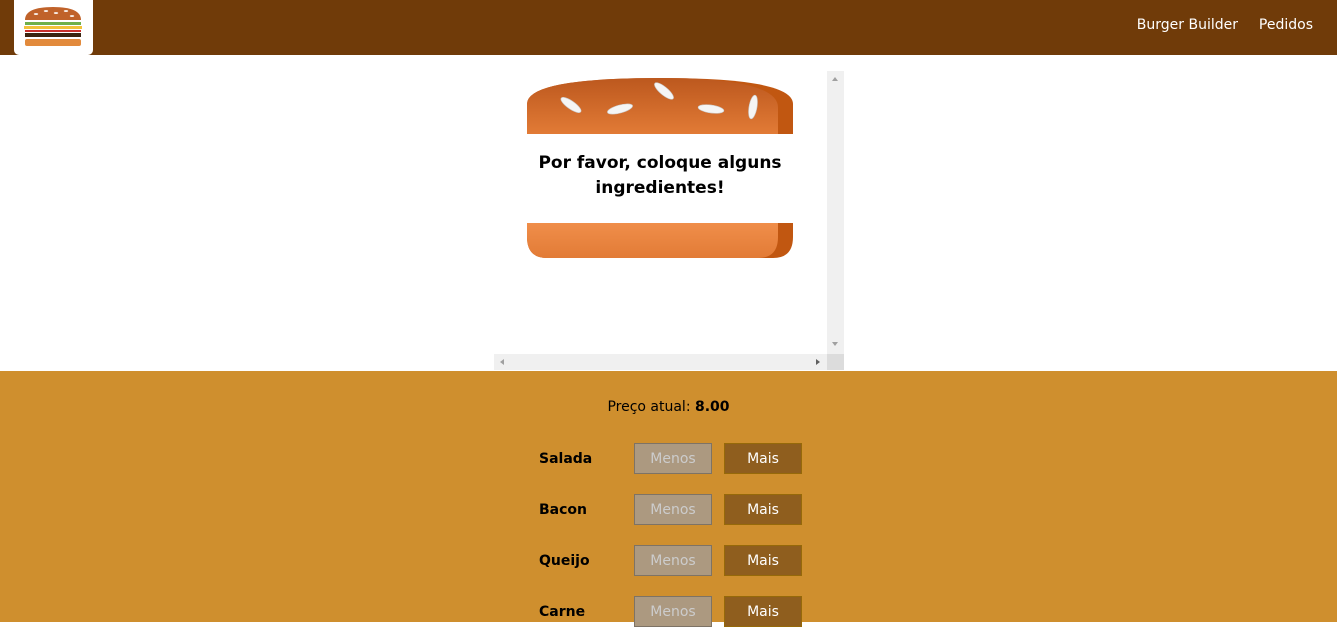 The height and width of the screenshot is (629, 1337). What do you see at coordinates (566, 459) in the screenshot?
I see `ingredient-label: Salada` at bounding box center [566, 459].